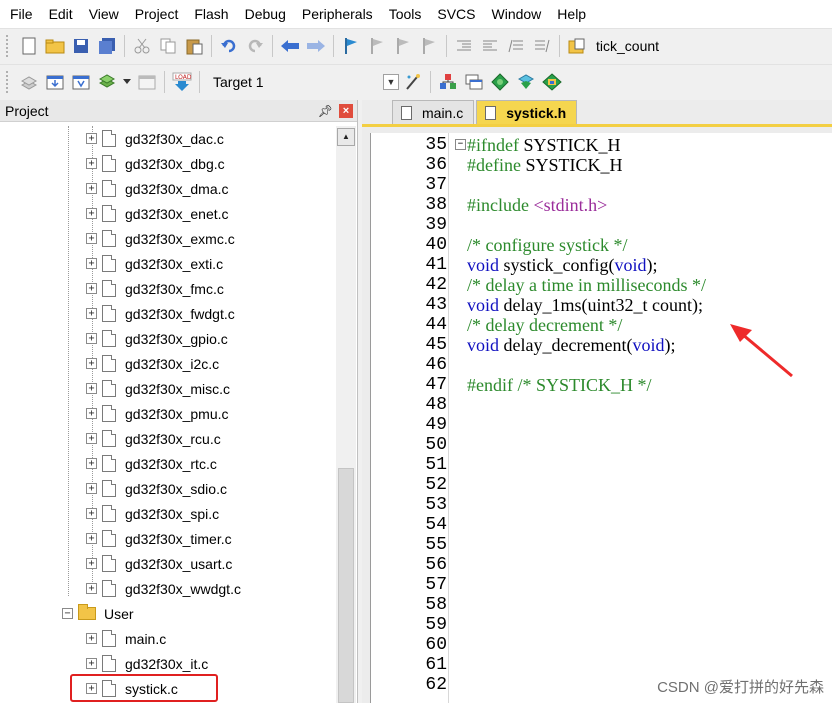 This screenshot has height=703, width=832. I want to click on chevron-down-icon: ▼, so click(391, 81).